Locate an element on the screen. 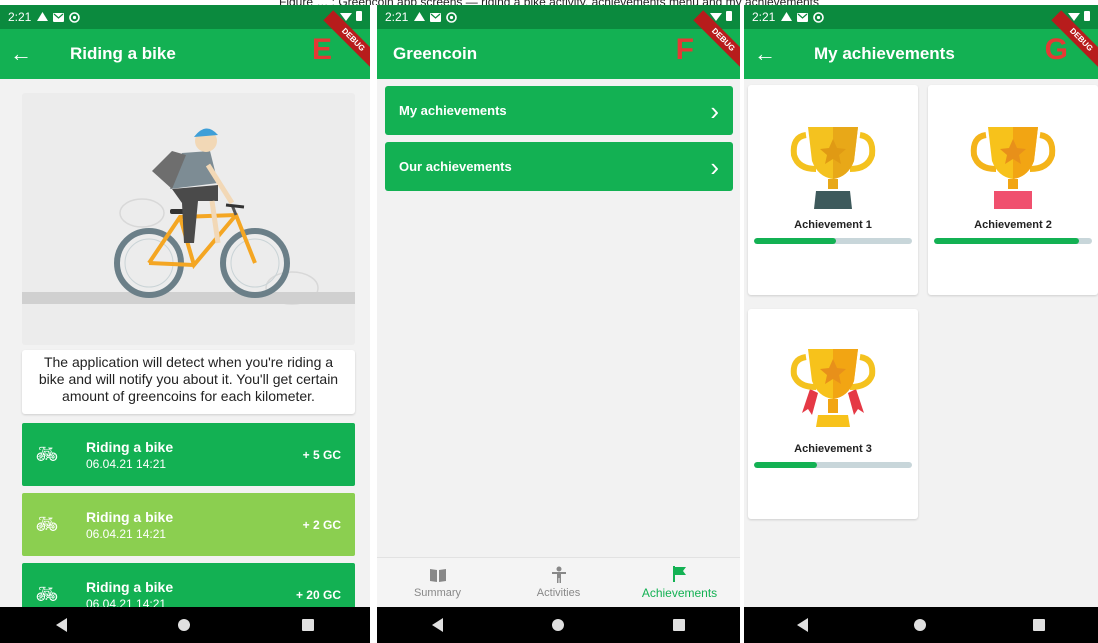 The image size is (1098, 643). bike-illustration is located at coordinates (188, 219).